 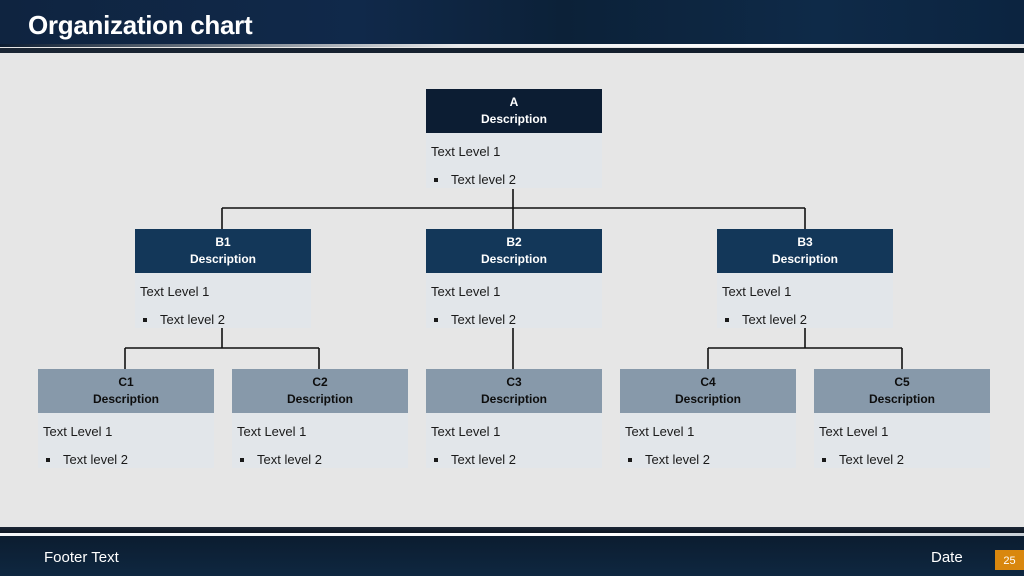 What do you see at coordinates (514, 382) in the screenshot?
I see `node-name: C3` at bounding box center [514, 382].